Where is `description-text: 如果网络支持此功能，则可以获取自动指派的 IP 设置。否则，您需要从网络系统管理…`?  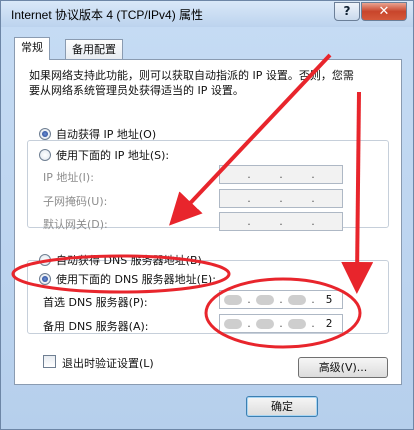 description-text: 如果网络支持此功能，则可以获取自动指派的 IP 设置。否则，您需要从网络系统管理… is located at coordinates (191, 83).